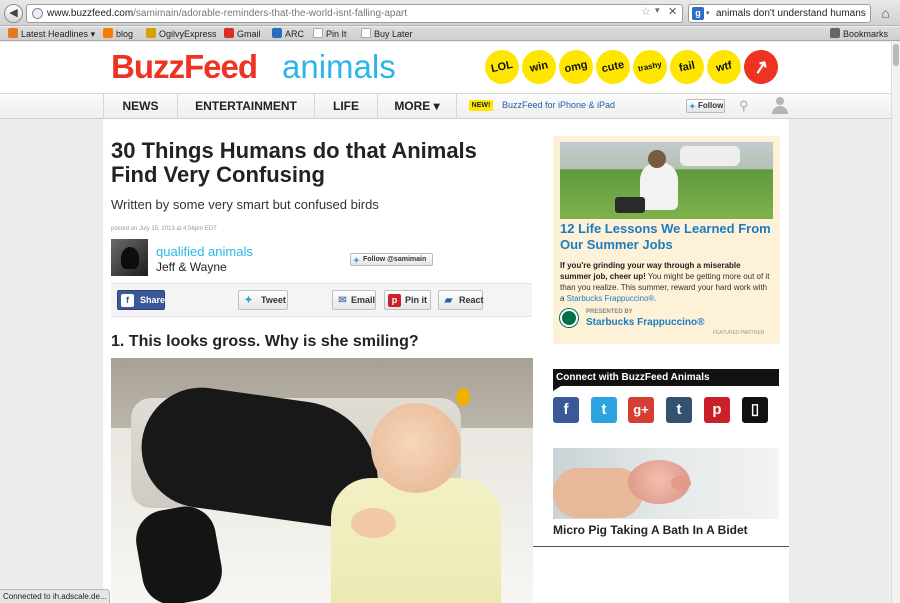 The height and width of the screenshot is (603, 900). What do you see at coordinates (37, 13) in the screenshot?
I see `site-identity-icon` at bounding box center [37, 13].